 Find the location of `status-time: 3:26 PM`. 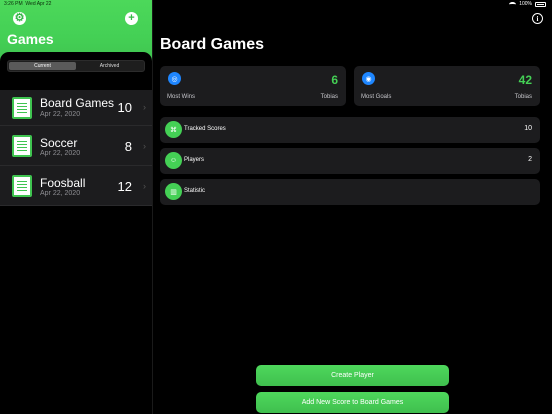

status-time: 3:26 PM is located at coordinates (13, 4).